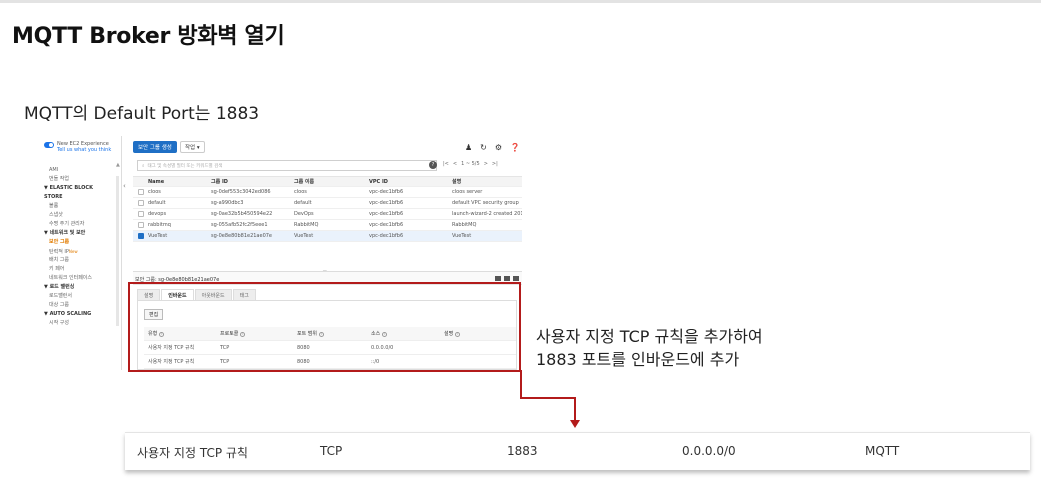 The height and width of the screenshot is (489, 1041). What do you see at coordinates (65, 233) in the screenshot?
I see `sidebar-item-label: ▼ 네트워크 및 보안` at bounding box center [65, 233].